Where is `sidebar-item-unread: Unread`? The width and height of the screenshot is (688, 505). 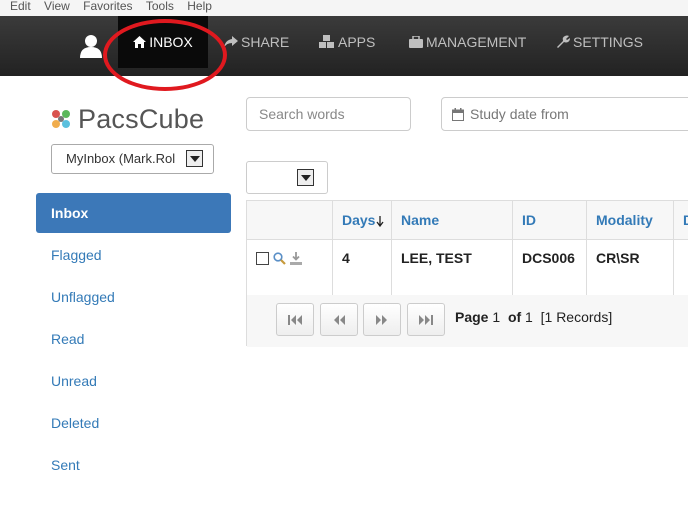
sidebar-item-unread: Unread is located at coordinates (133, 381).